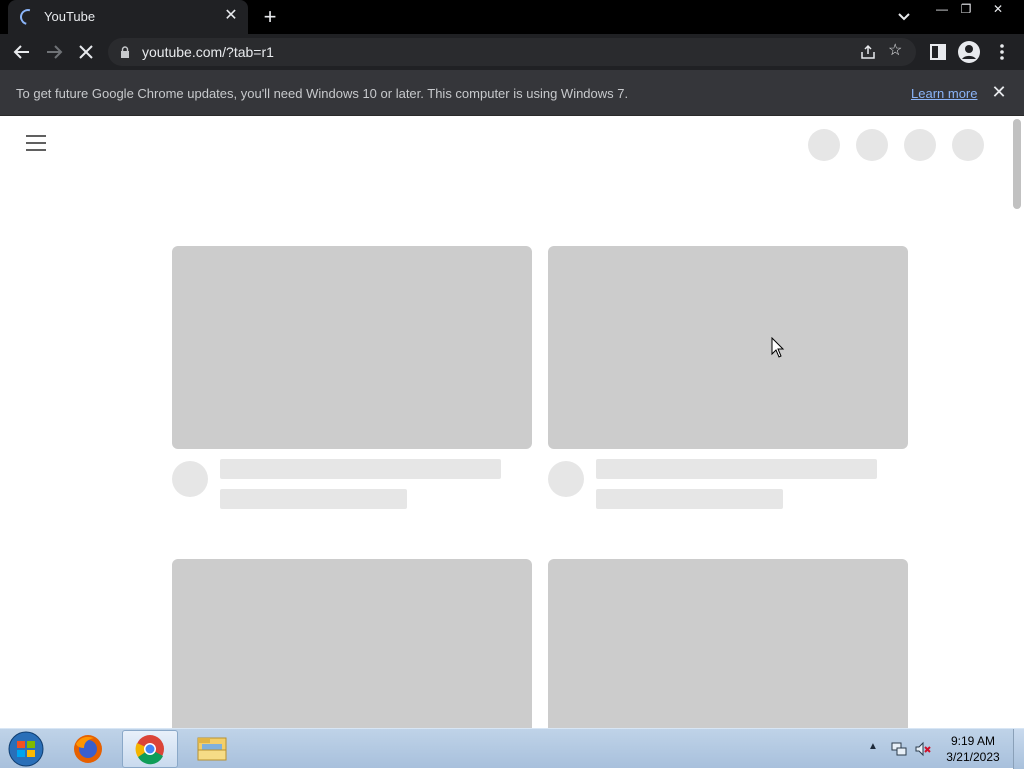 This screenshot has height=773, width=1024. Describe the element at coordinates (973, 757) in the screenshot. I see `clock-date: 3/21/2023` at that location.